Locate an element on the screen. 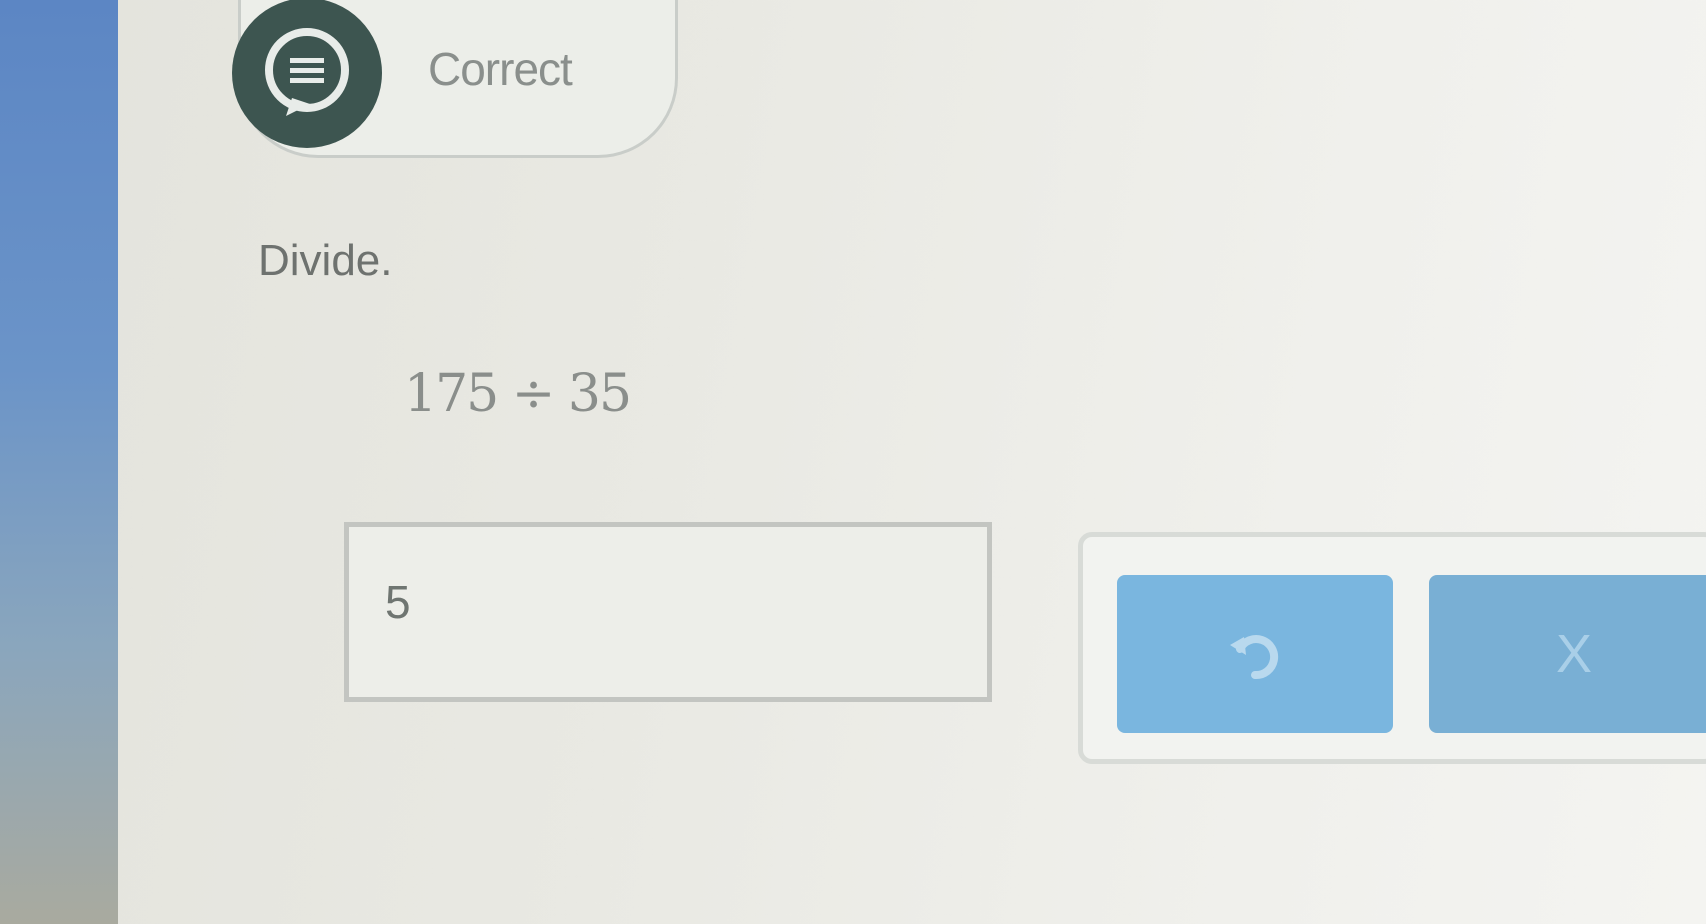 This screenshot has height=924, width=1706. undo-button is located at coordinates (1255, 654).